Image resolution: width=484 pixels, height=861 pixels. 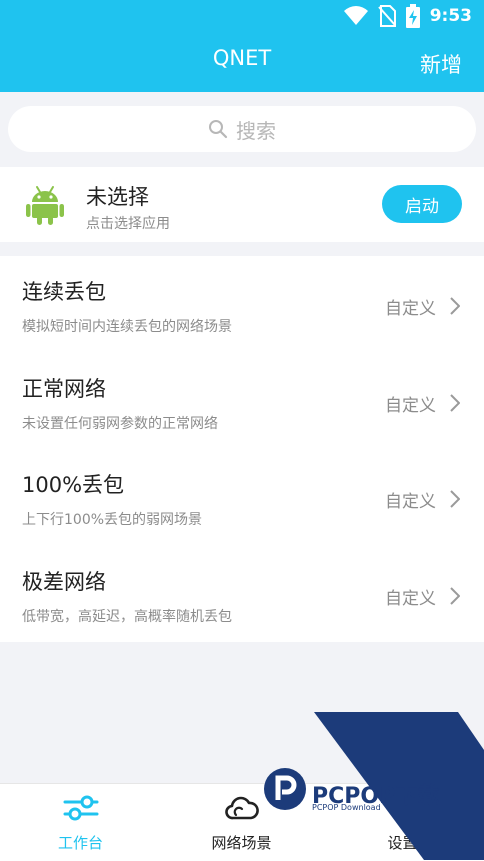 What do you see at coordinates (80, 843) in the screenshot?
I see `tab-label: 工作台` at bounding box center [80, 843].